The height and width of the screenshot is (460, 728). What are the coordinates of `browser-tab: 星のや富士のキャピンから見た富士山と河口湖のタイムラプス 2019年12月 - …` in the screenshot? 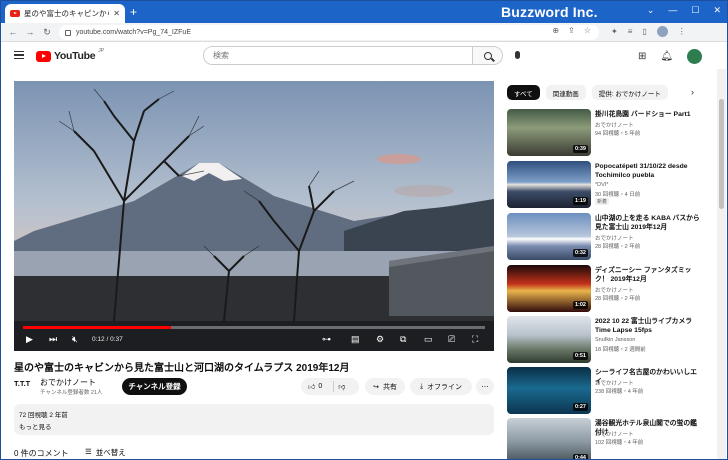 It's located at (65, 13).